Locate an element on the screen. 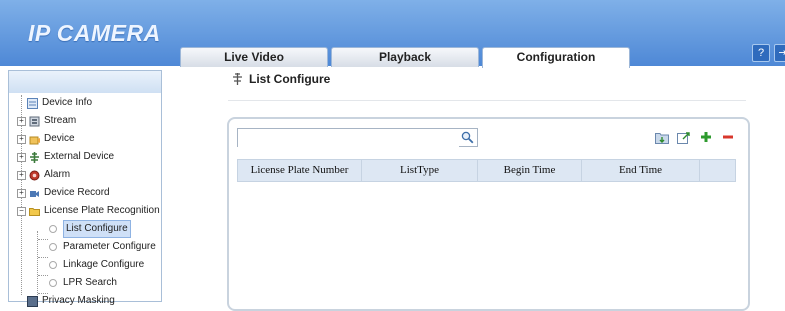 The width and height of the screenshot is (785, 311). search-input is located at coordinates (348, 139).